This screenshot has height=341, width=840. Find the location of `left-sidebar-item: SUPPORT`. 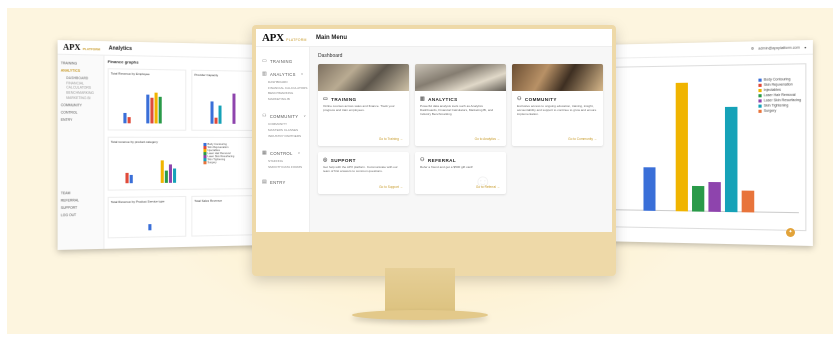

left-sidebar-item: SUPPORT is located at coordinates (80, 207).